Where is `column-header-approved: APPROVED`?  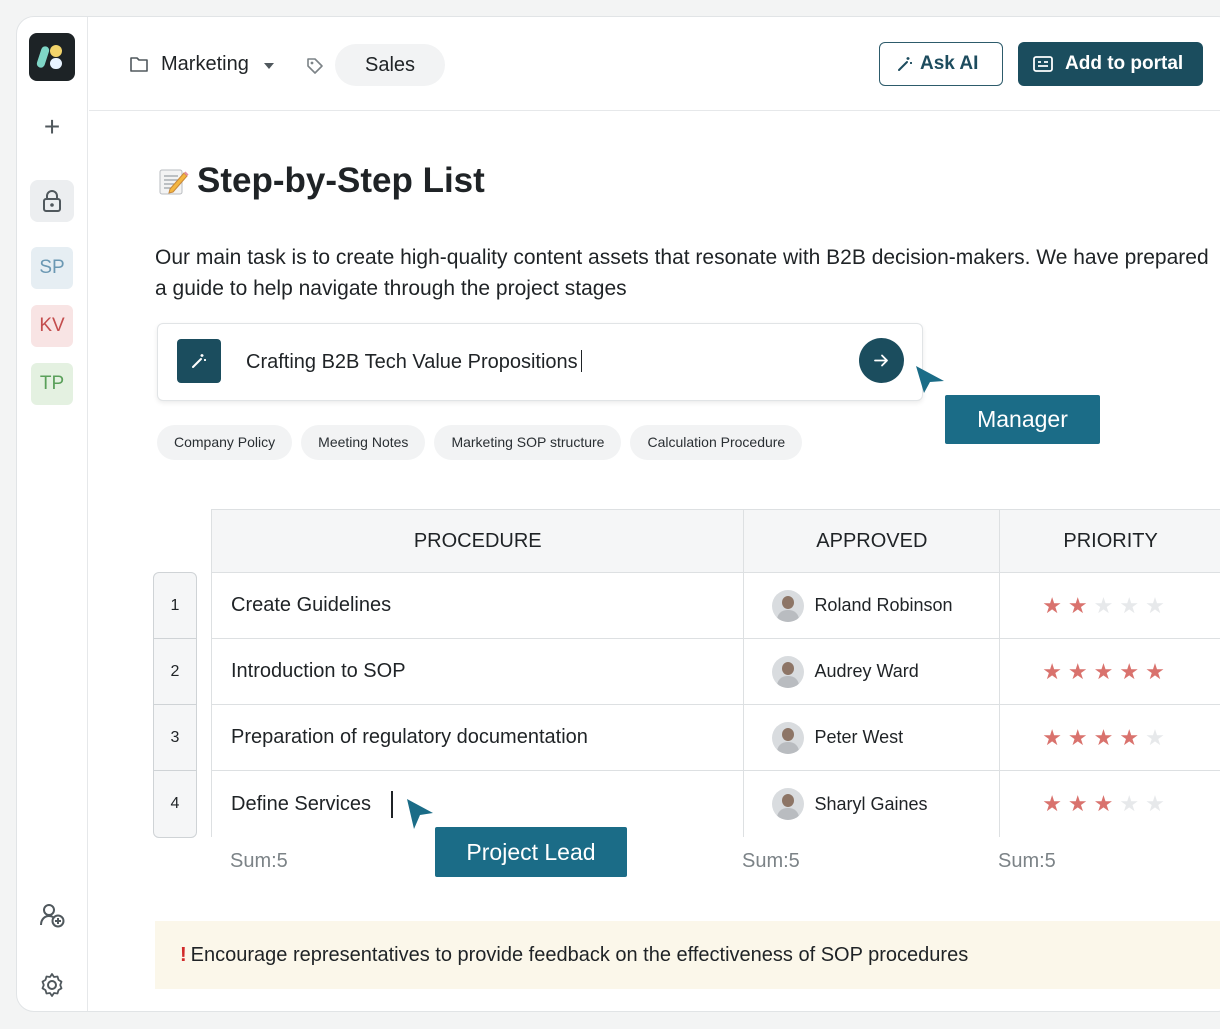
column-header-approved: APPROVED is located at coordinates (872, 541).